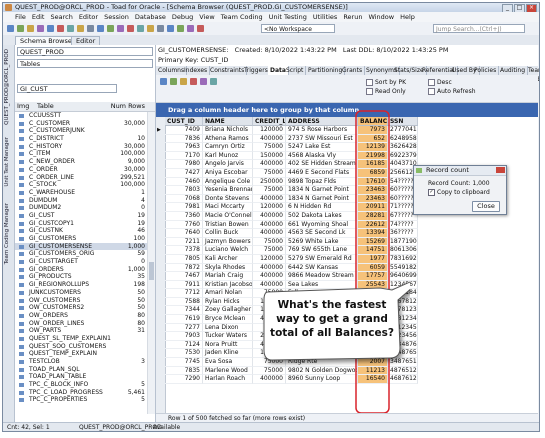 This screenshot has width=545, height=438. Describe the element at coordinates (70, 28) in the screenshot. I see `refresh-icon` at that location.